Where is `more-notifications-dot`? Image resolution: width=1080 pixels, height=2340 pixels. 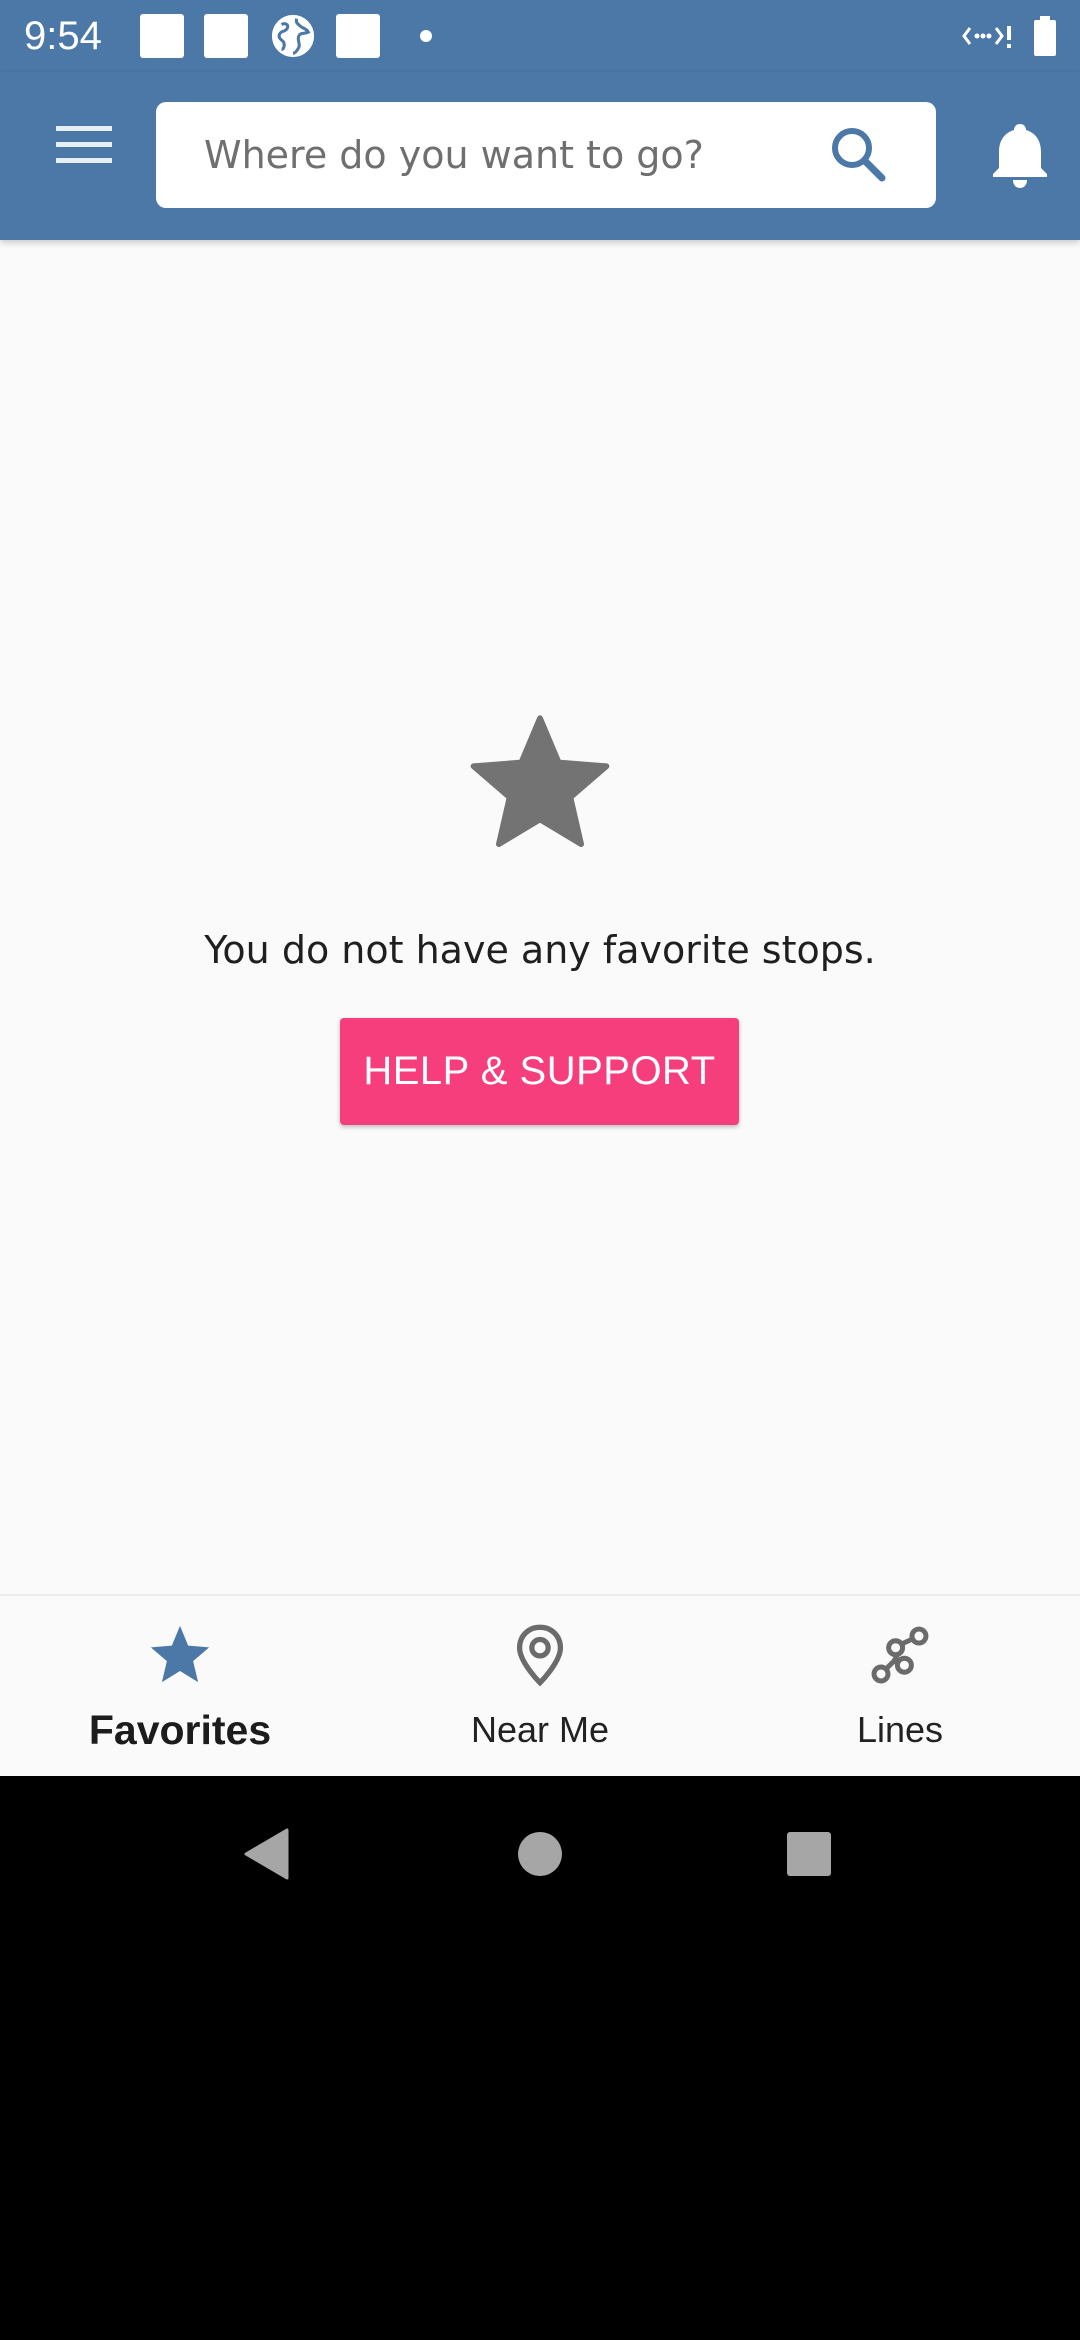 more-notifications-dot is located at coordinates (426, 36).